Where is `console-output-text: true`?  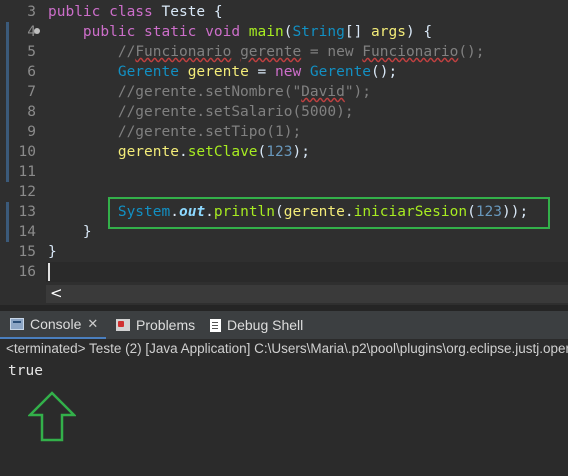
console-output-text: true is located at coordinates (25, 371).